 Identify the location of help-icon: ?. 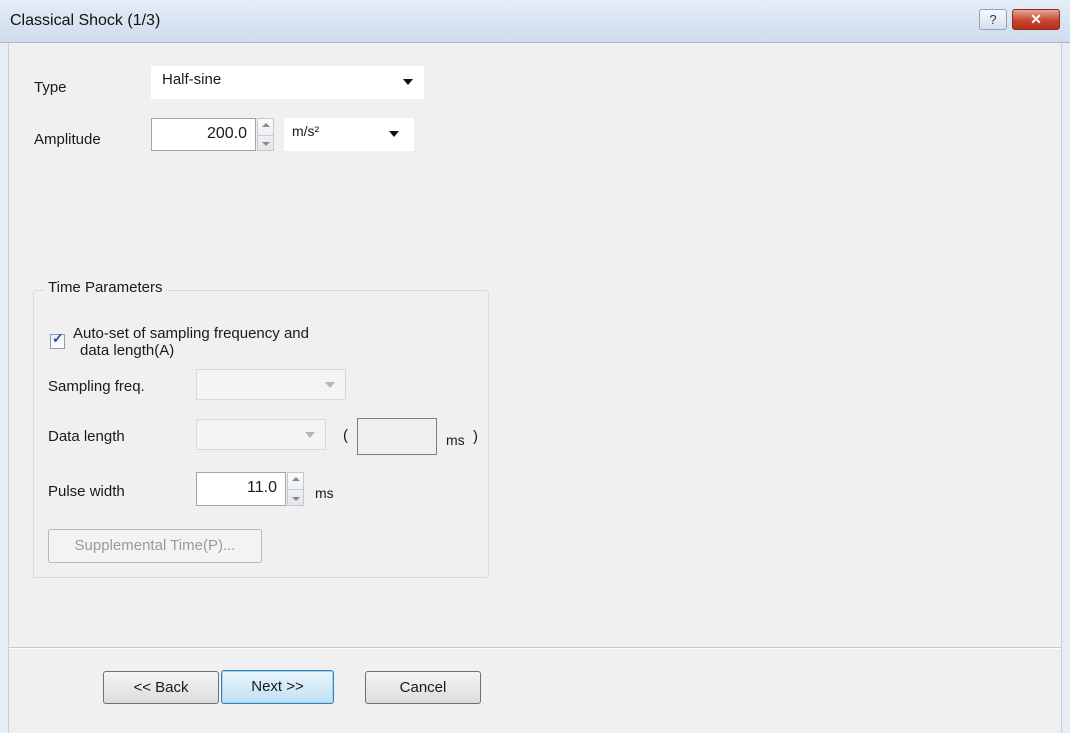
(993, 19).